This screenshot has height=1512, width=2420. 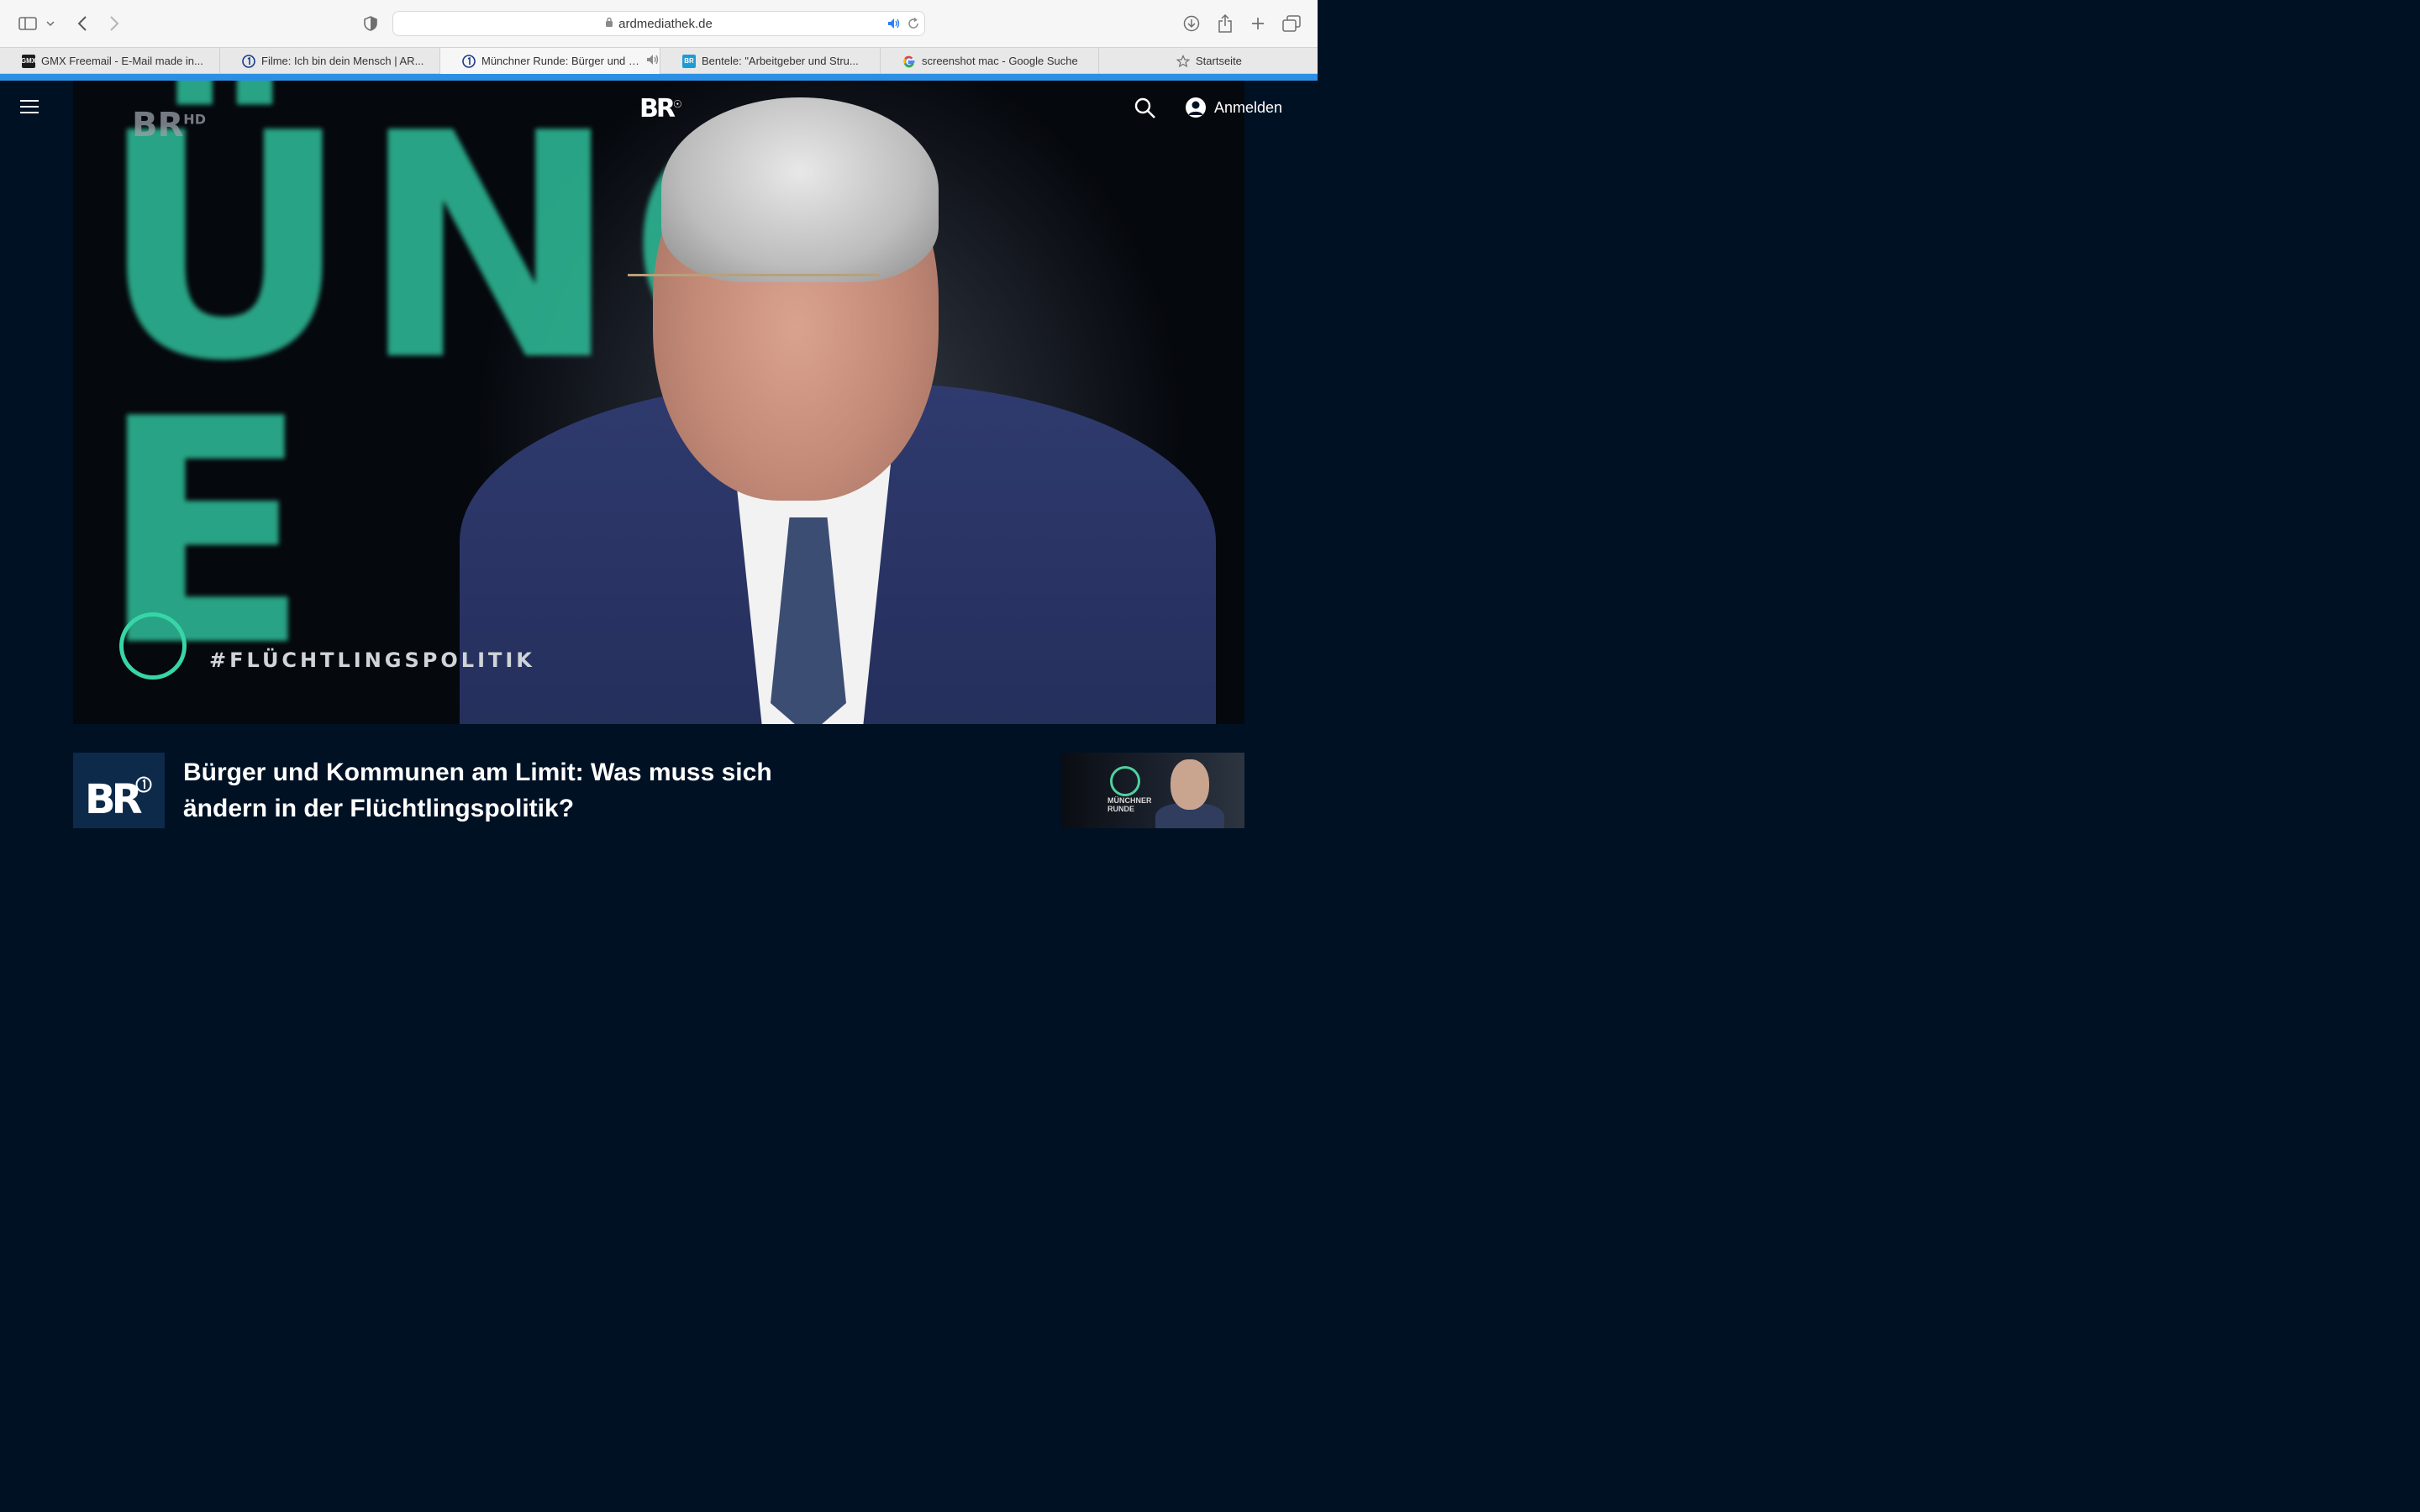 What do you see at coordinates (909, 61) in the screenshot?
I see `google-icon` at bounding box center [909, 61].